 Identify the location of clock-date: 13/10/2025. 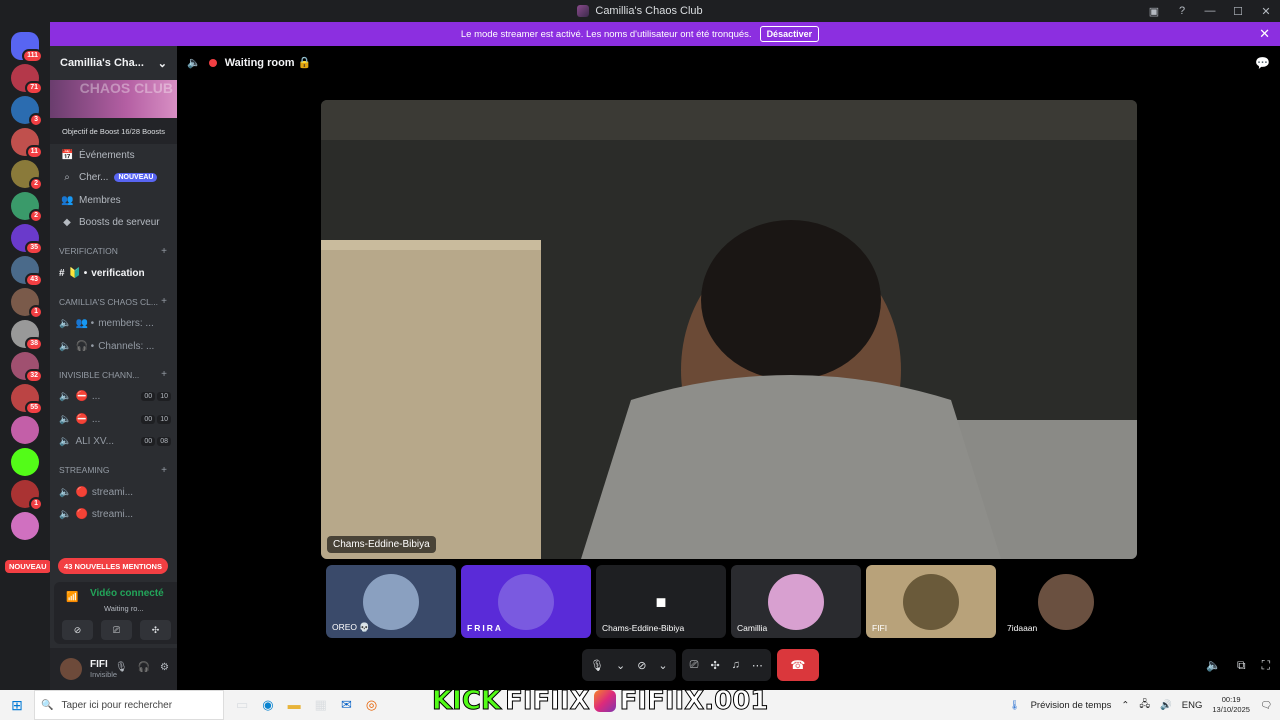
(1231, 709).